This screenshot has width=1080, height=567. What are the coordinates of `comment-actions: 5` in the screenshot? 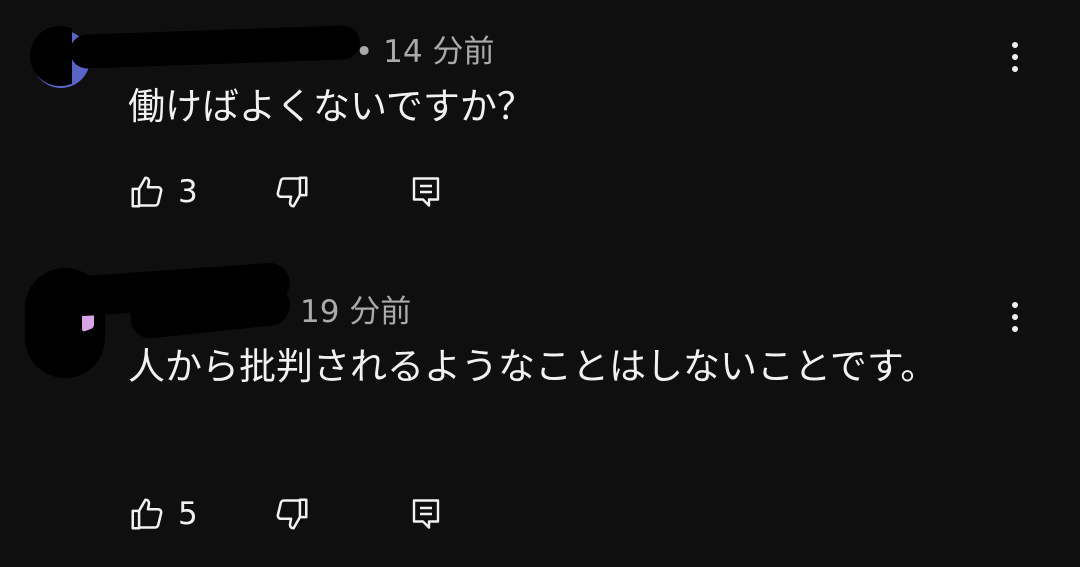 It's located at (288, 514).